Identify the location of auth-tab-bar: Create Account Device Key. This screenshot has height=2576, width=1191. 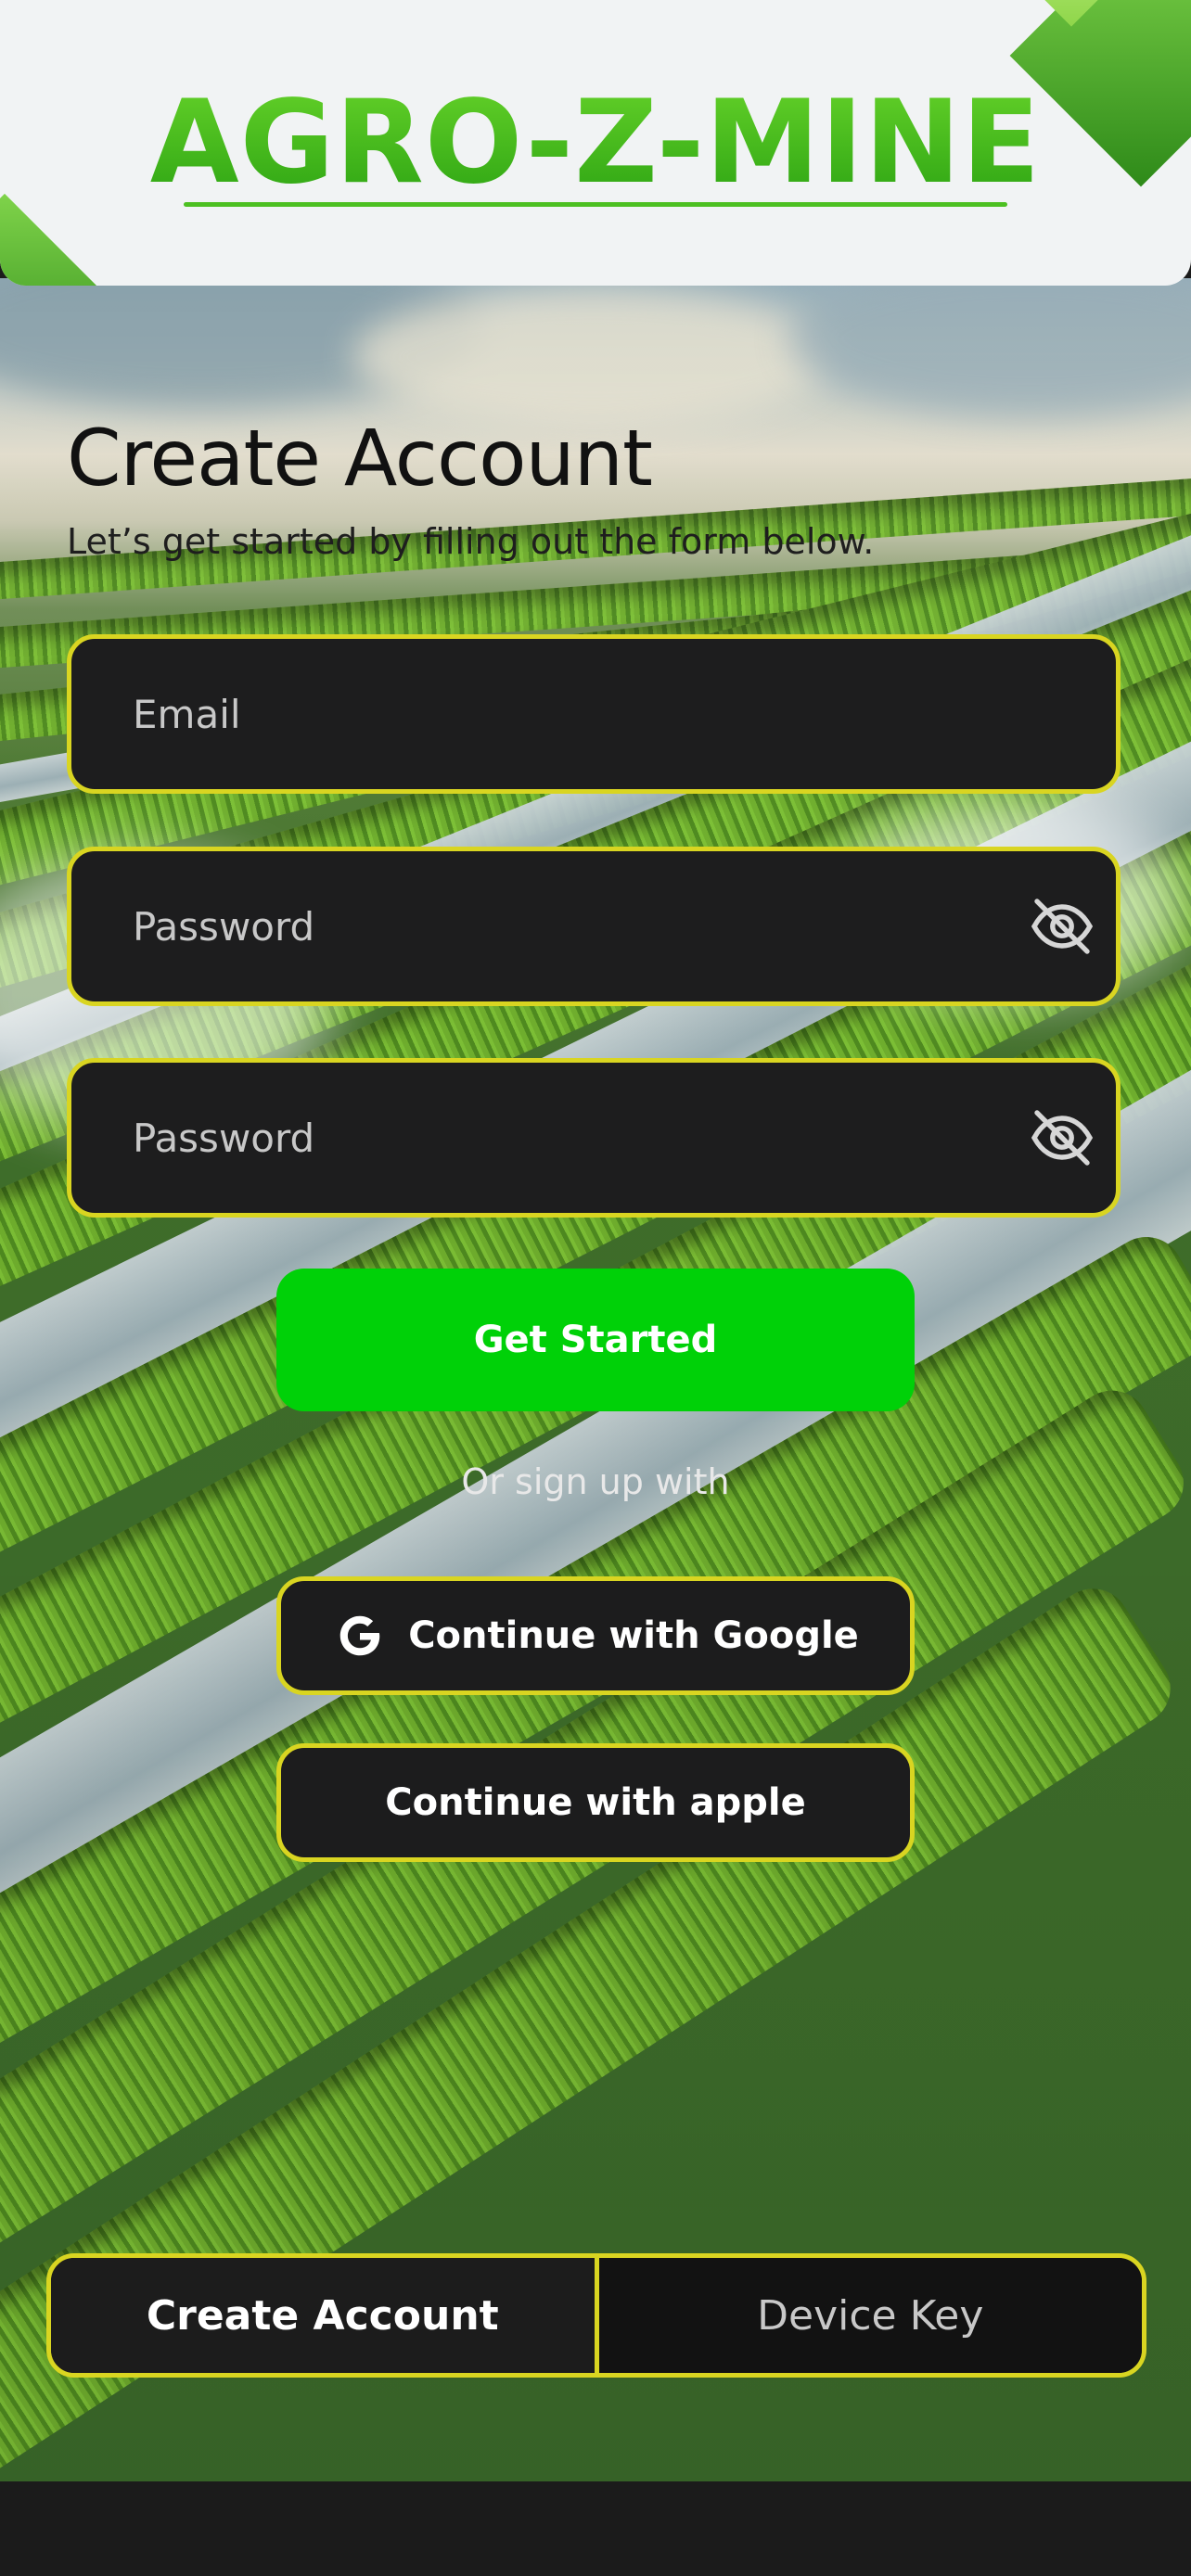
(596, 2315).